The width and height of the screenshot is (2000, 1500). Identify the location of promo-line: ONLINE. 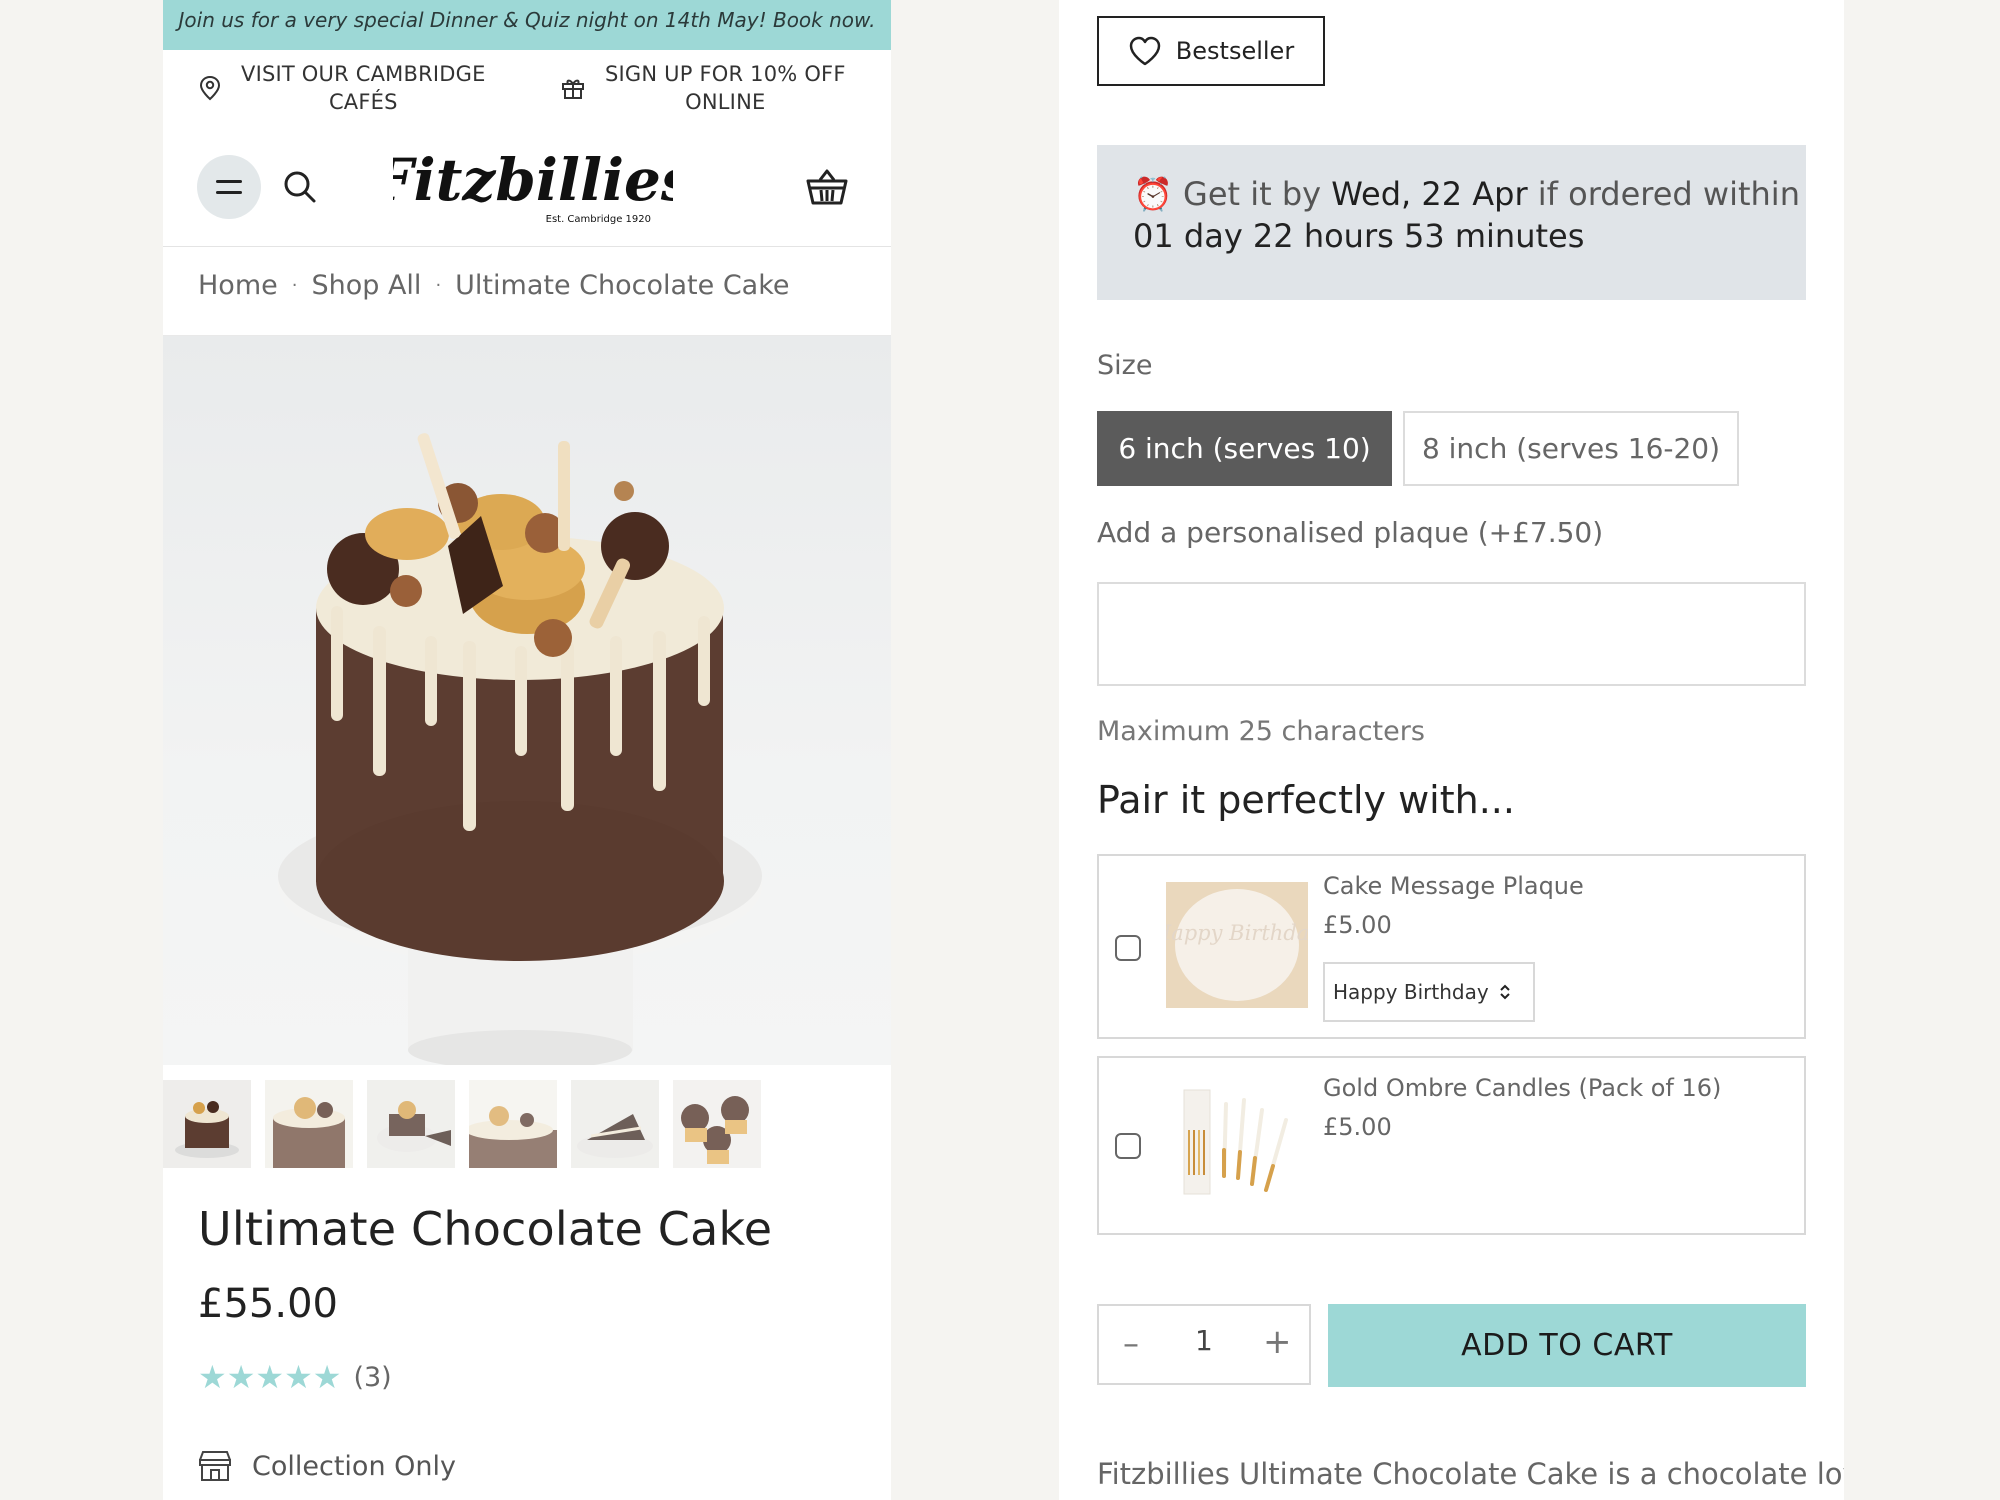
(725, 102).